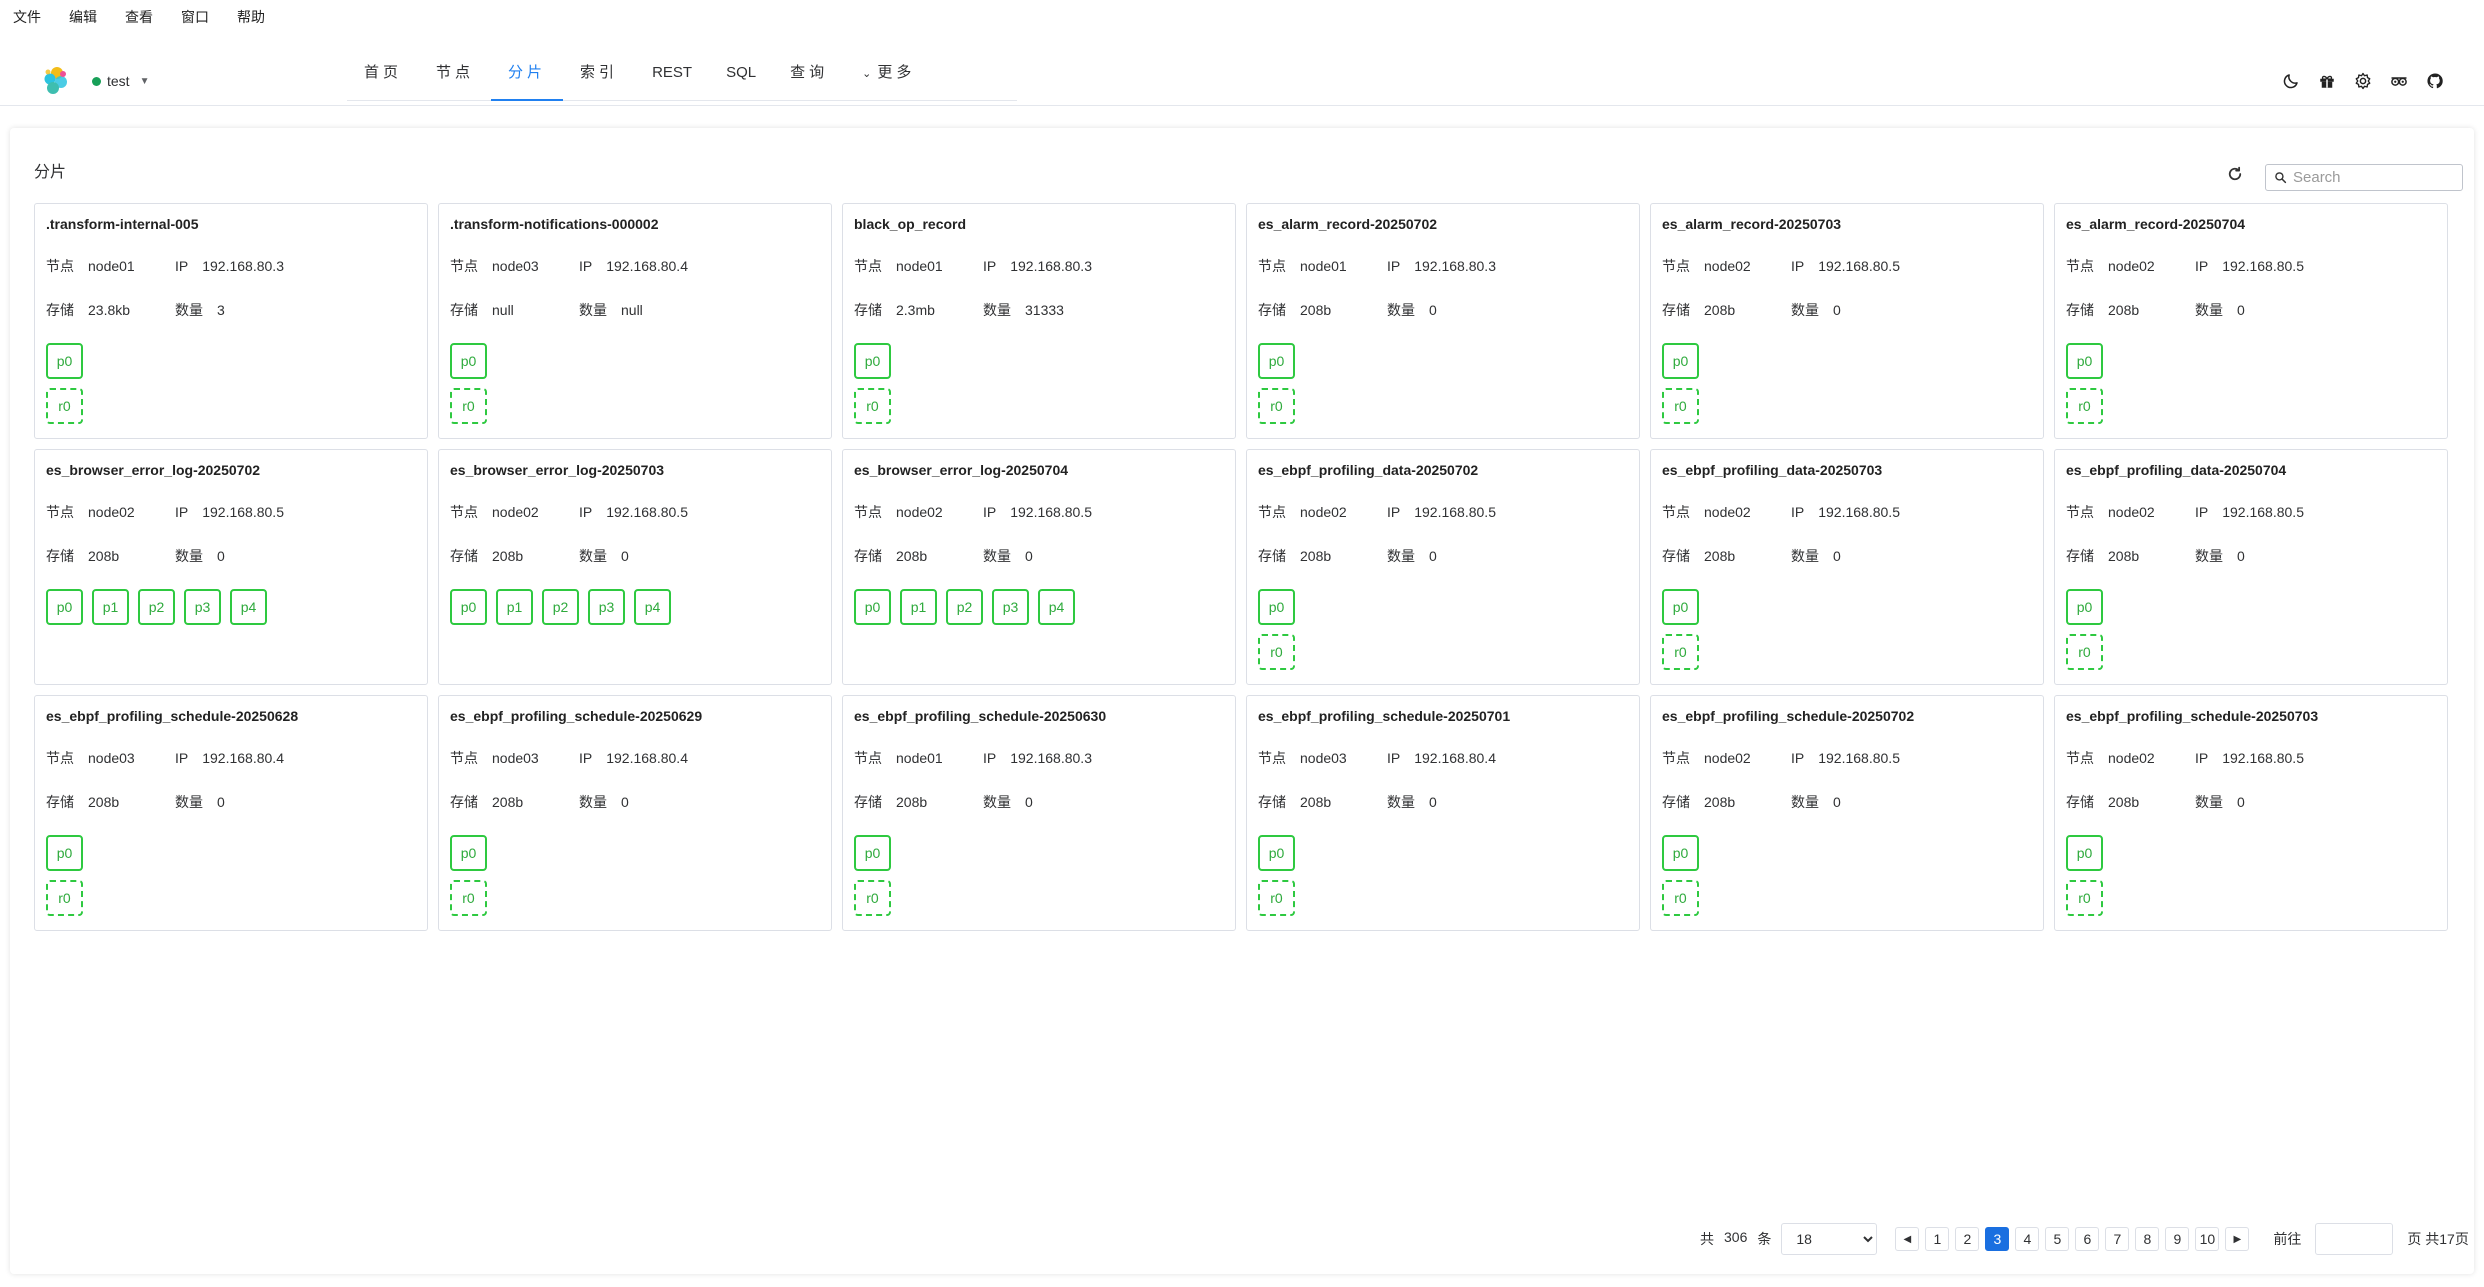 The height and width of the screenshot is (1287, 2484). What do you see at coordinates (195, 17) in the screenshot?
I see `menu-item-3: 窗口` at bounding box center [195, 17].